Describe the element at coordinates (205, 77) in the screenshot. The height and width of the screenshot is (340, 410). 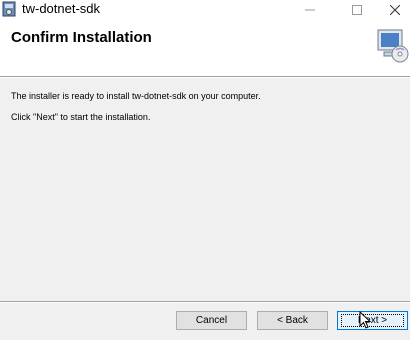
I see `header-divider` at that location.